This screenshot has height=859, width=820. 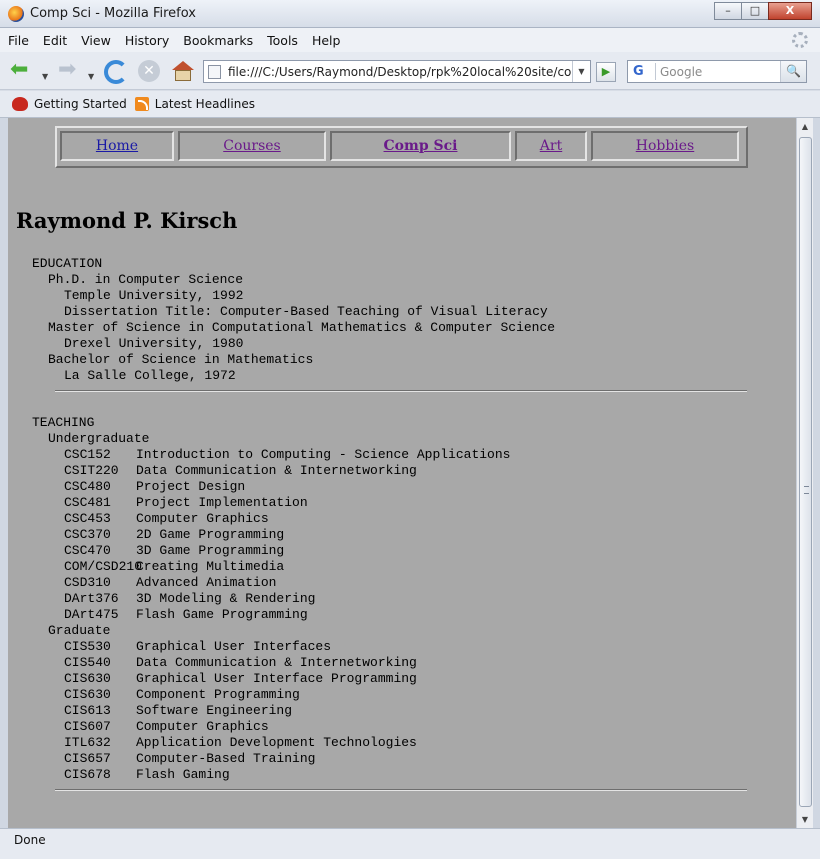 I want to click on menu-edit: Edit, so click(x=55, y=40).